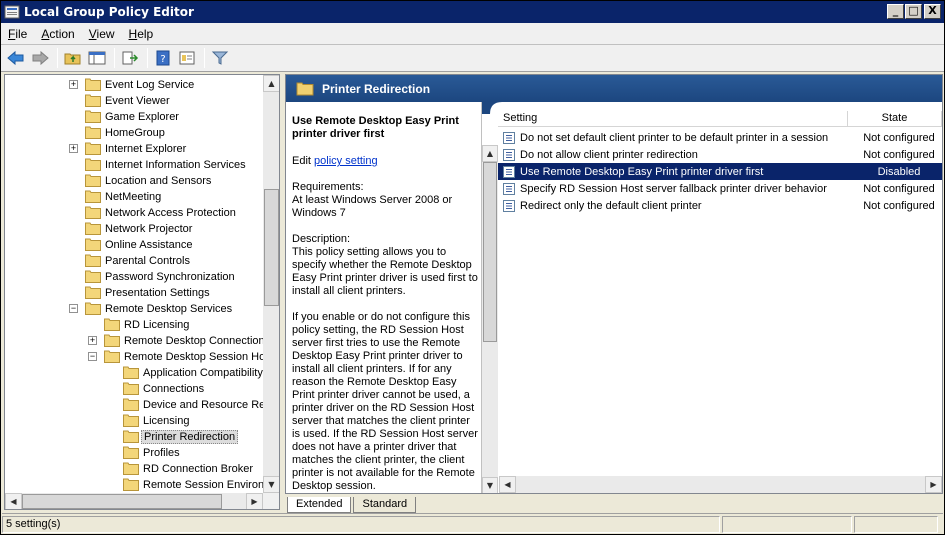  What do you see at coordinates (93, 292) in the screenshot?
I see `folder-icon` at bounding box center [93, 292].